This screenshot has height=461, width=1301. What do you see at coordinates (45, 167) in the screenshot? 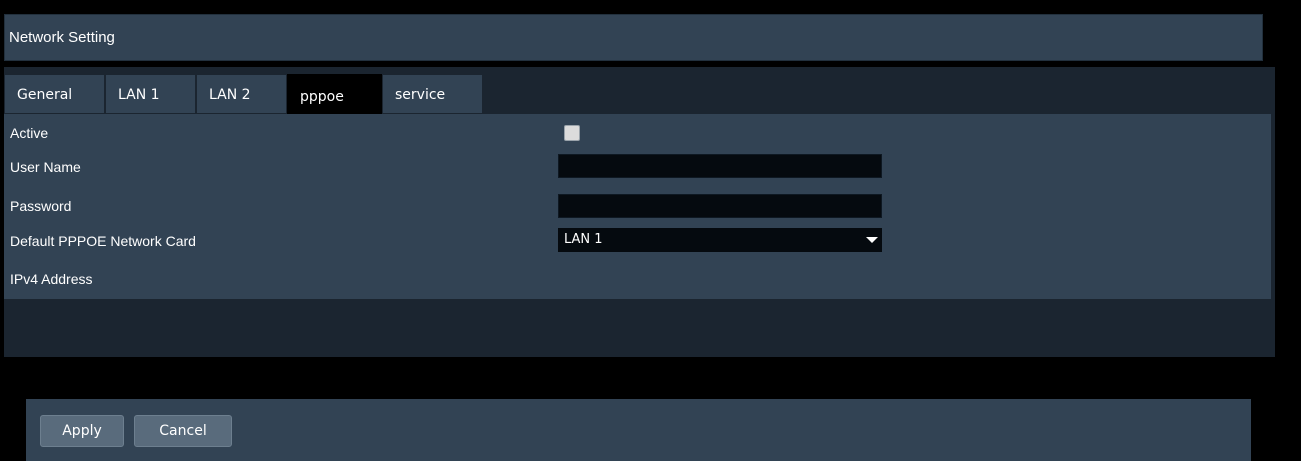
I see `user-name-label: User Name` at bounding box center [45, 167].